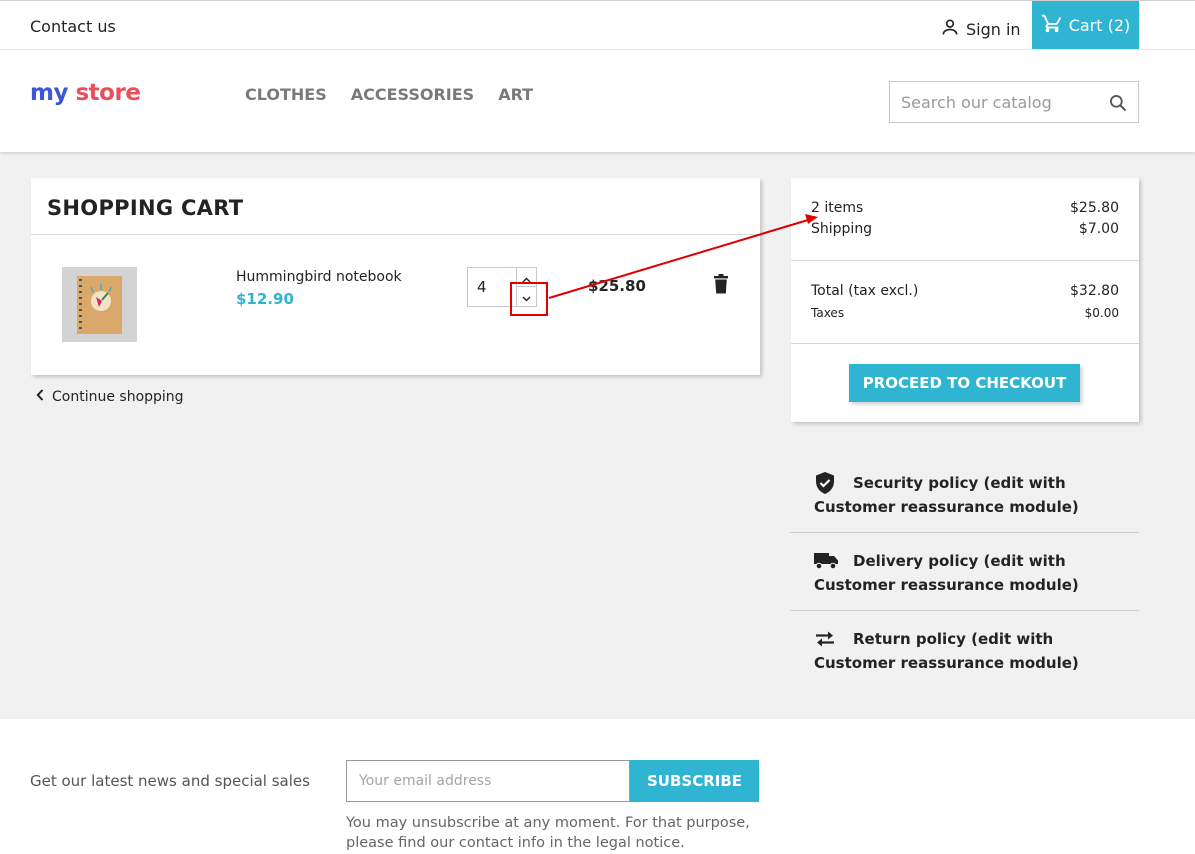 The height and width of the screenshot is (854, 1195). What do you see at coordinates (1101, 313) in the screenshot?
I see `summary-taxes-value: $0.00` at bounding box center [1101, 313].